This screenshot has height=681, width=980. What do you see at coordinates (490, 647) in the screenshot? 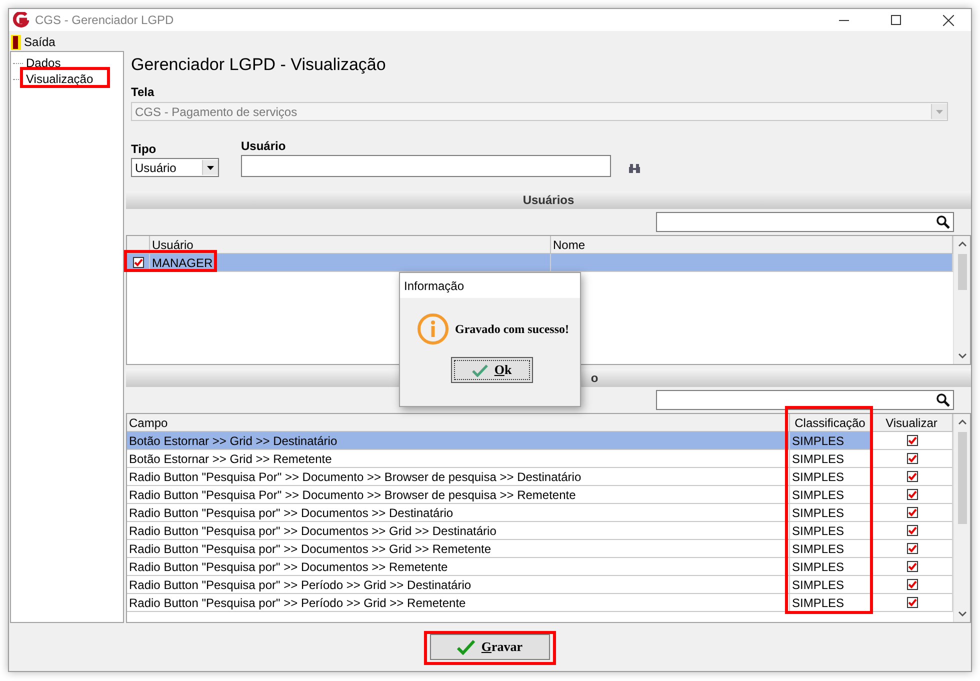
I see `save-button: Gravar` at bounding box center [490, 647].